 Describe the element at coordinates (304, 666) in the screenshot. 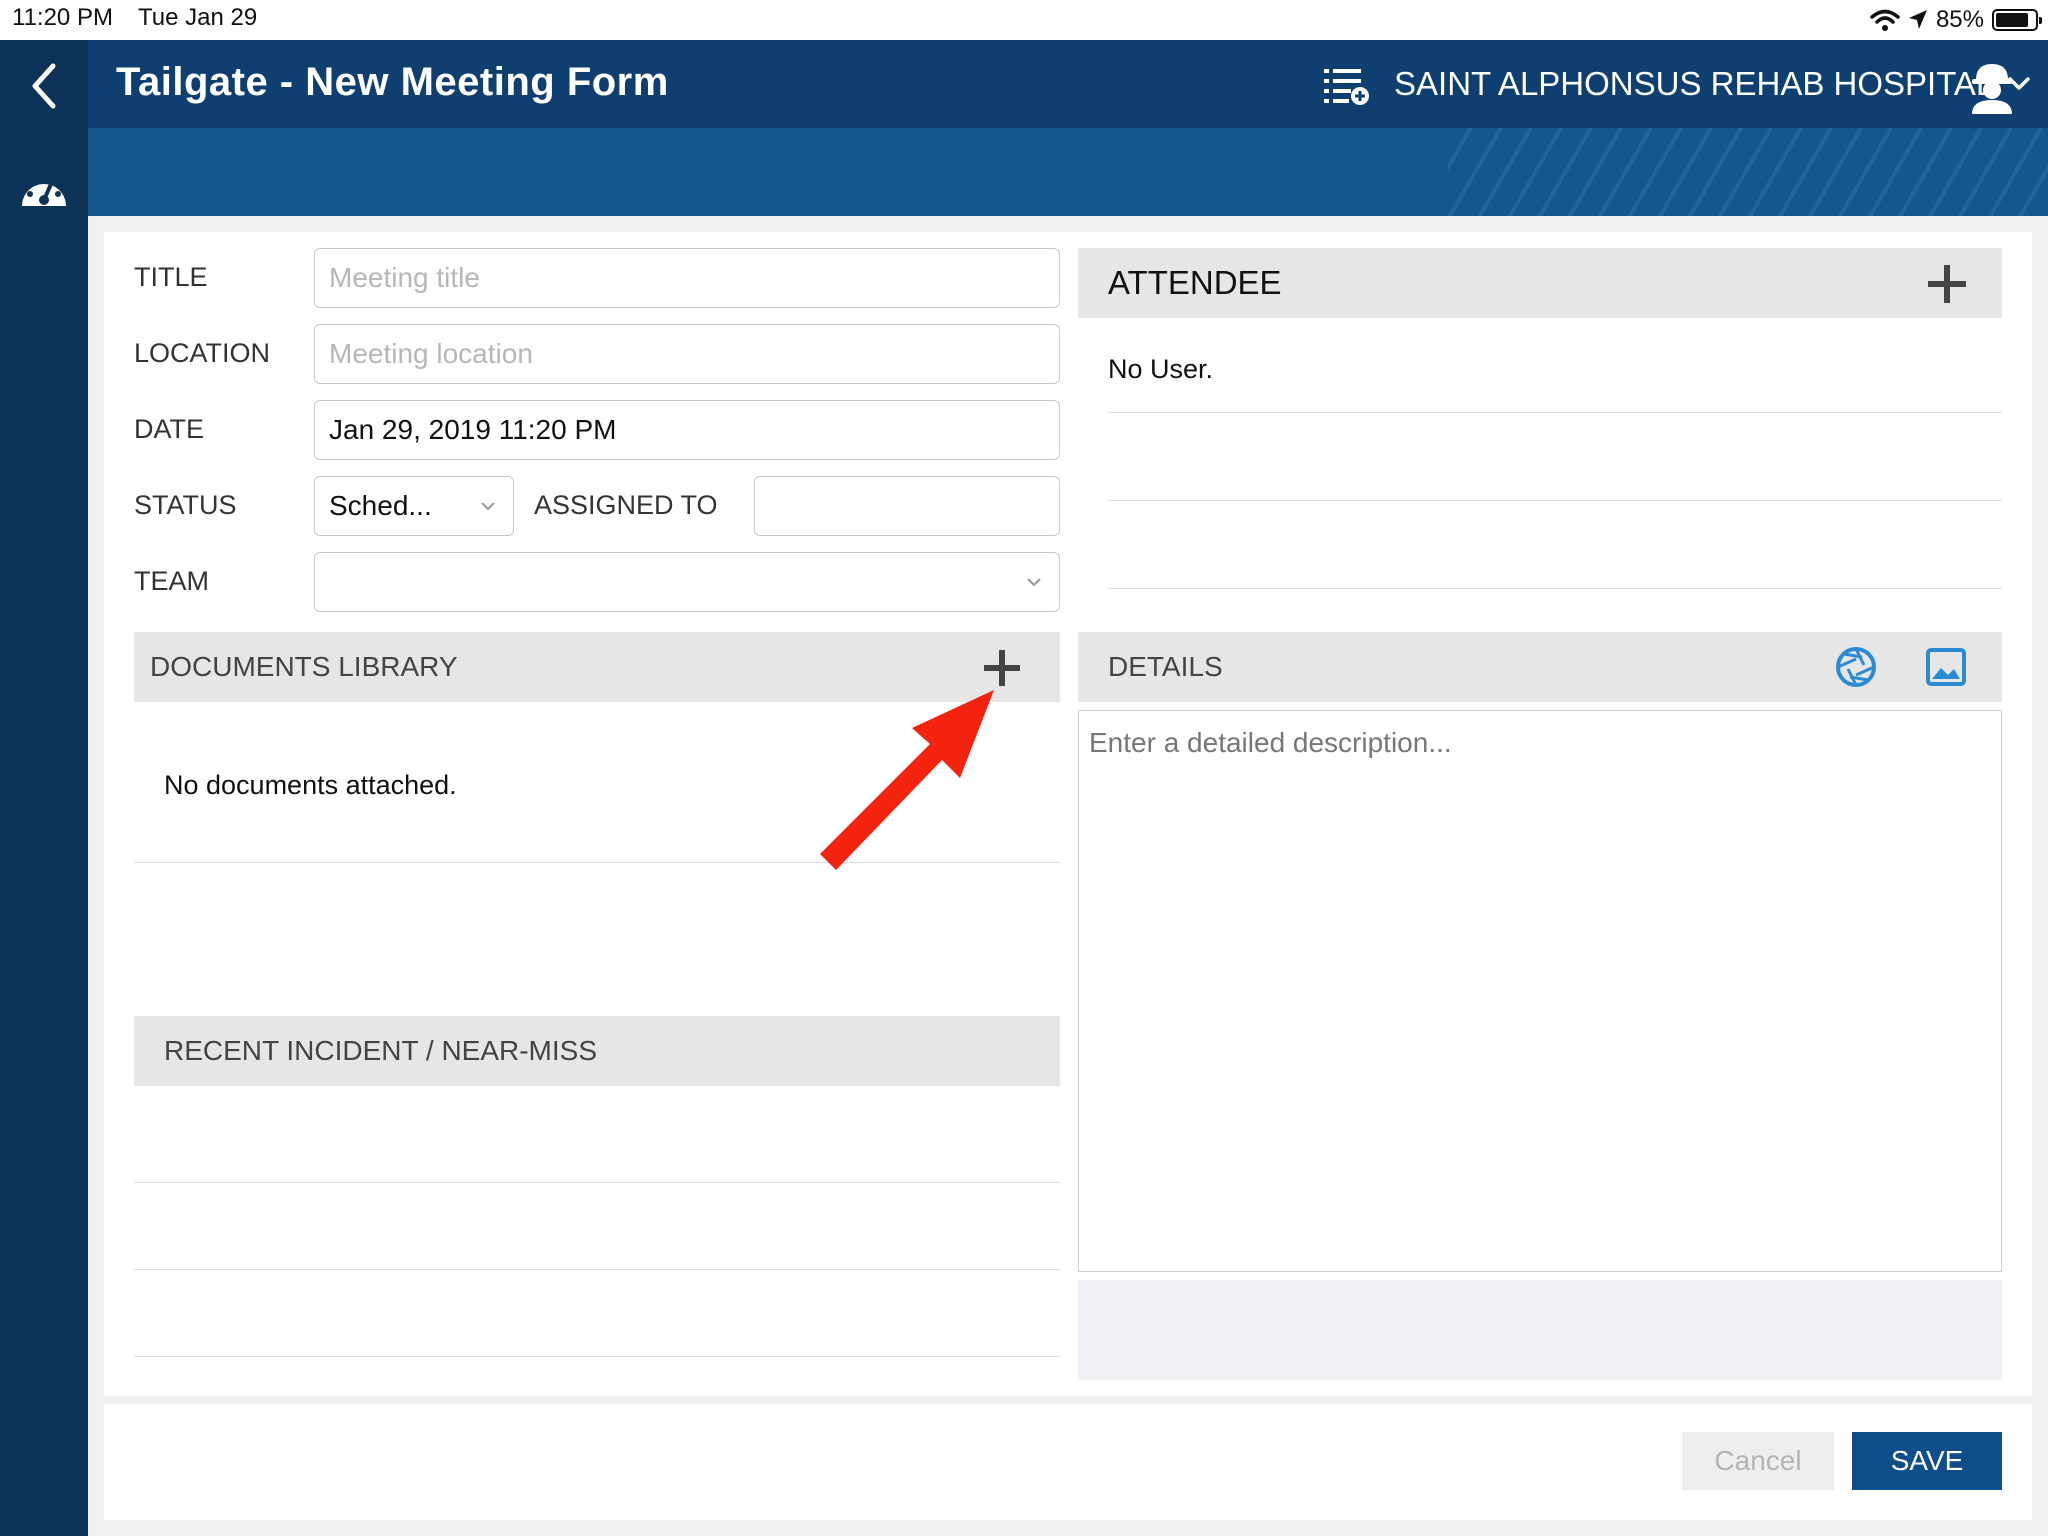

I see `documents-library-title: DOCUMENTS LIBRARY` at that location.